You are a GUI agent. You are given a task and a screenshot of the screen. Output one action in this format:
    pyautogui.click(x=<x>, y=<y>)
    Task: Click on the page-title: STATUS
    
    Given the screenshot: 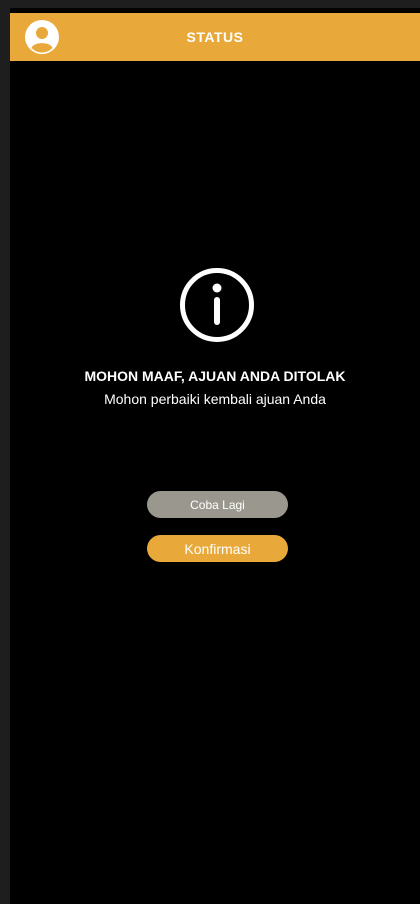 What is the action you would take?
    pyautogui.click(x=215, y=37)
    